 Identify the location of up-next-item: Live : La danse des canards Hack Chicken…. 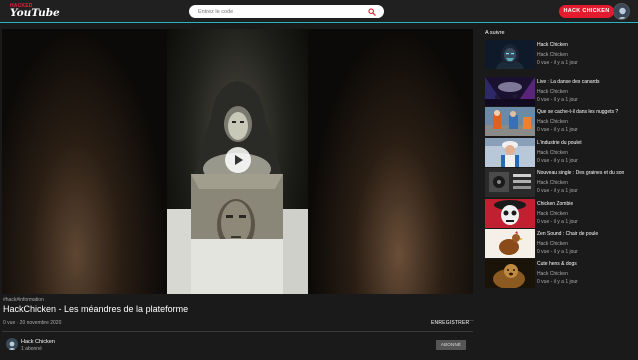
(560, 91).